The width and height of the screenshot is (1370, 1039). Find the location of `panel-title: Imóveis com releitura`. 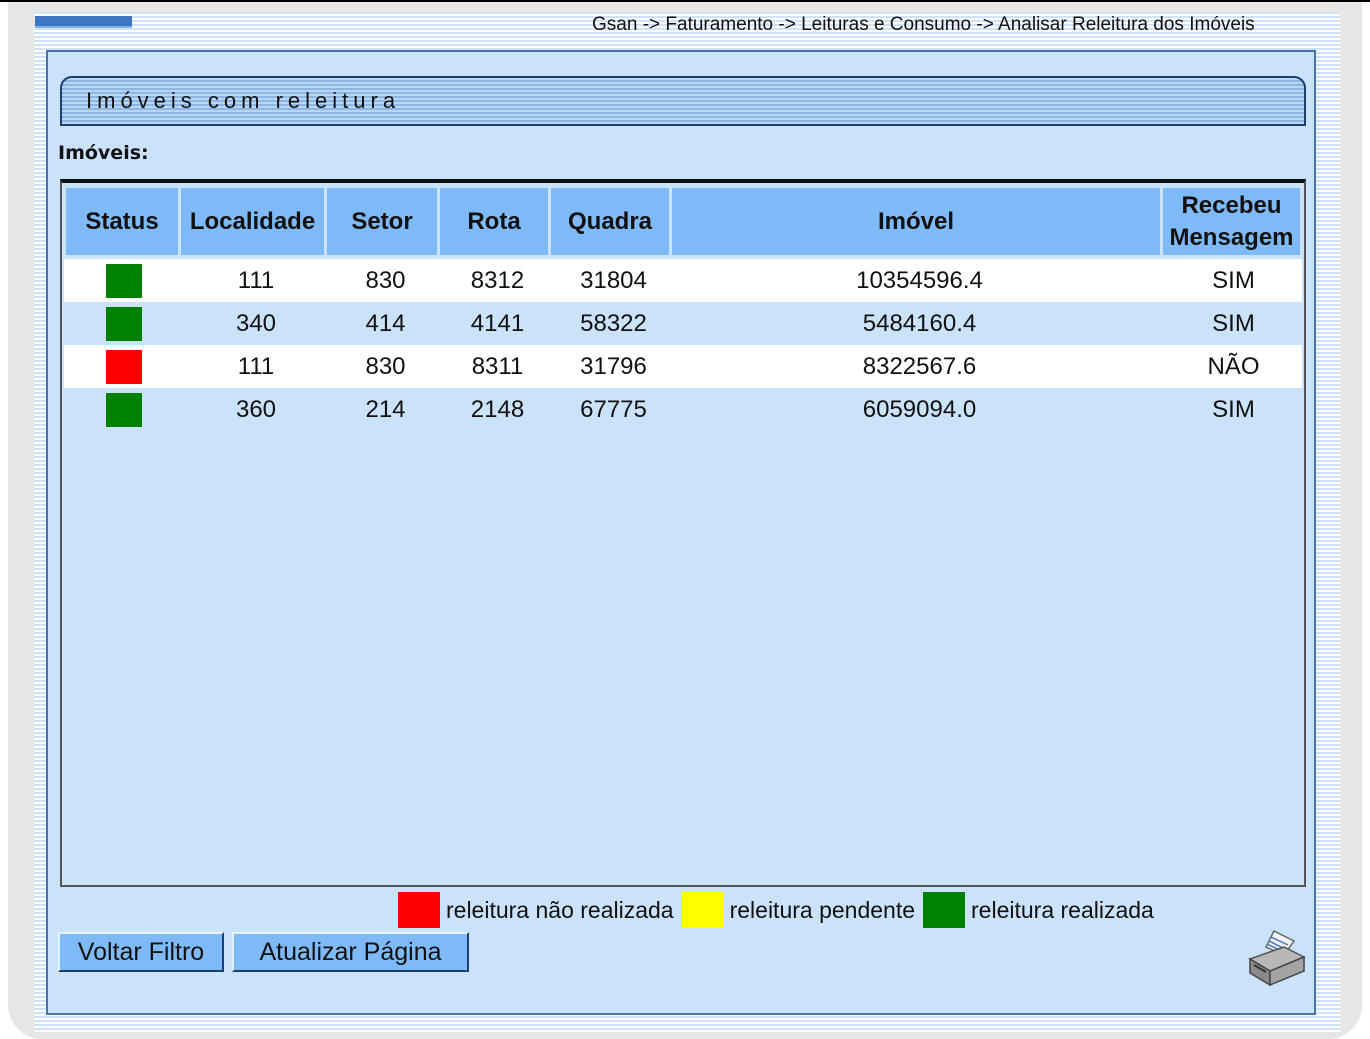

panel-title: Imóveis com releitura is located at coordinates (243, 100).